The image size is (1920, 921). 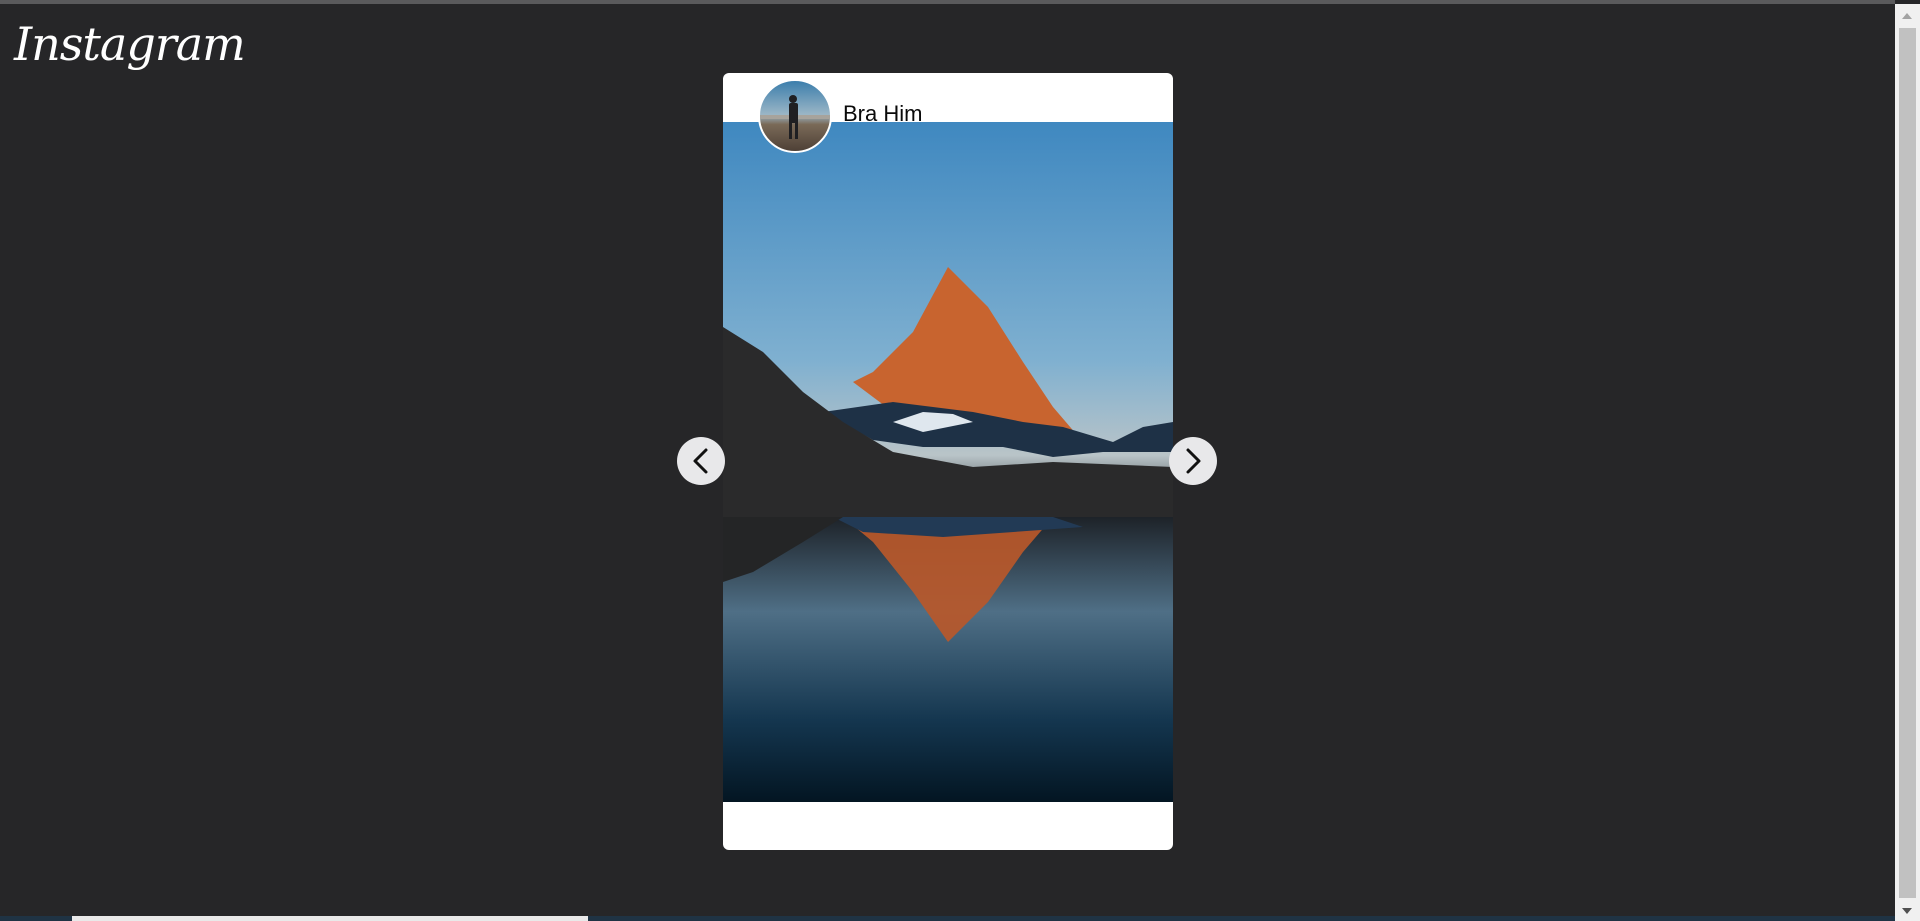 What do you see at coordinates (130, 44) in the screenshot?
I see `instagram-logo: Instagram` at bounding box center [130, 44].